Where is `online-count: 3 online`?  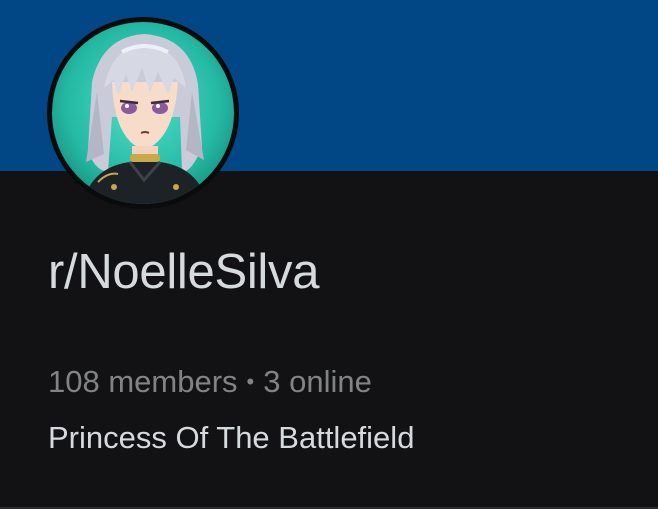 online-count: 3 online is located at coordinates (317, 381).